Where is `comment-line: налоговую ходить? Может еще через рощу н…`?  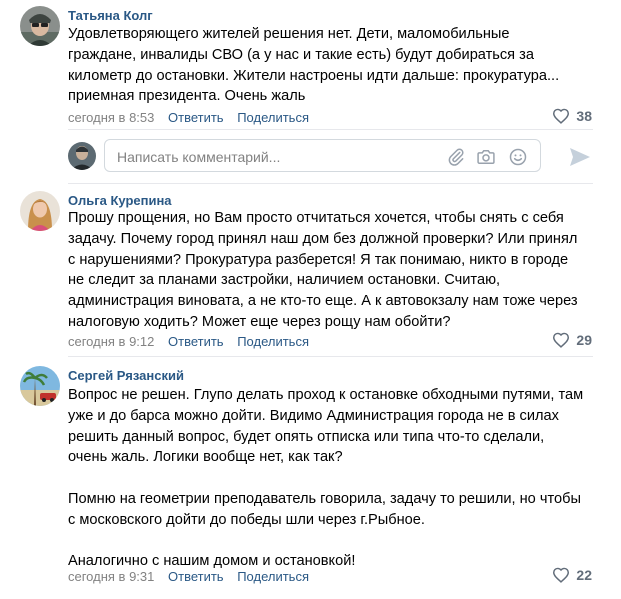 comment-line: налоговую ходить? Может еще через рощу н… is located at coordinates (259, 321).